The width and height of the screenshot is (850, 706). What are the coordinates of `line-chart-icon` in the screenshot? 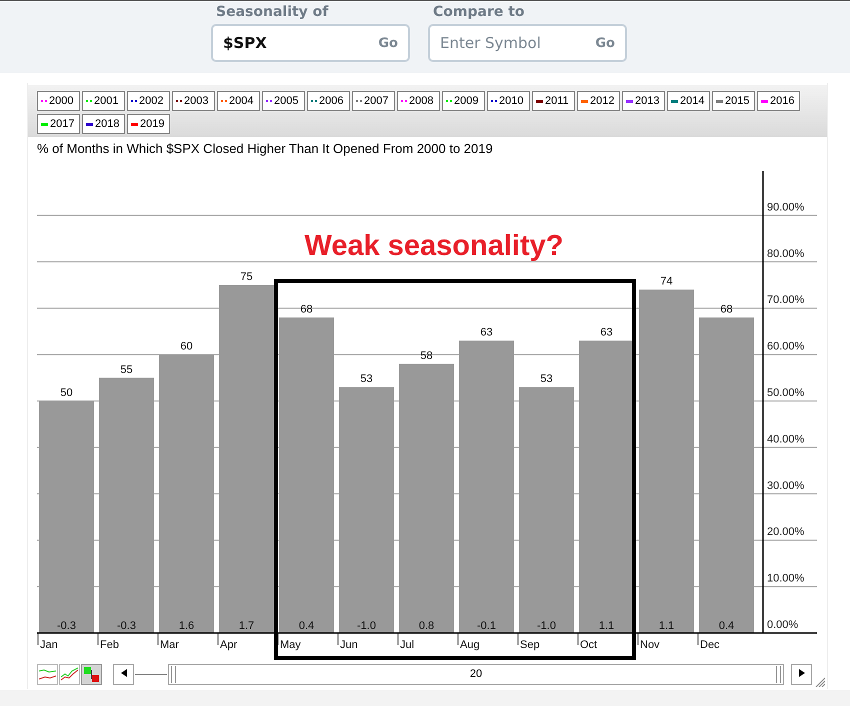 It's located at (47, 674).